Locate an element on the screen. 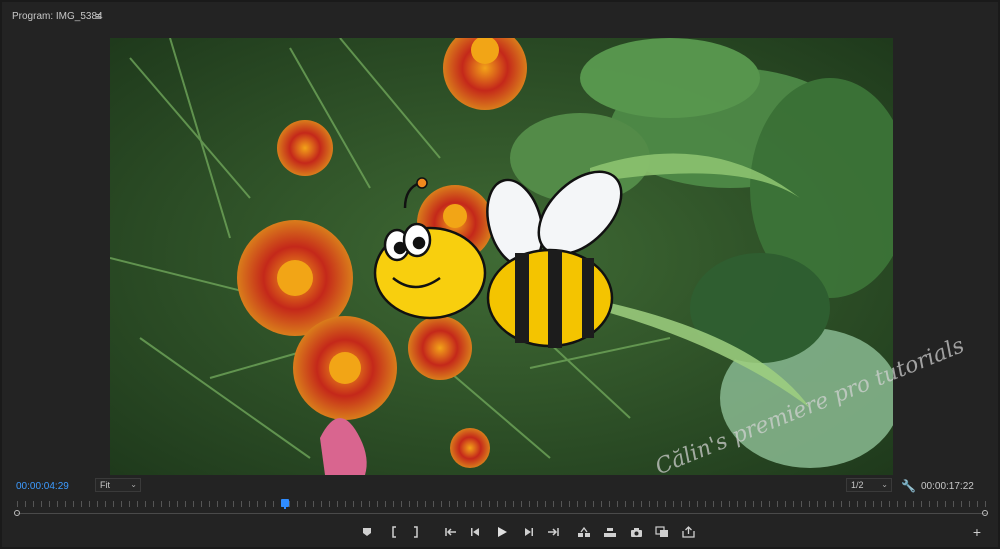  comparison-view-button is located at coordinates (662, 532).